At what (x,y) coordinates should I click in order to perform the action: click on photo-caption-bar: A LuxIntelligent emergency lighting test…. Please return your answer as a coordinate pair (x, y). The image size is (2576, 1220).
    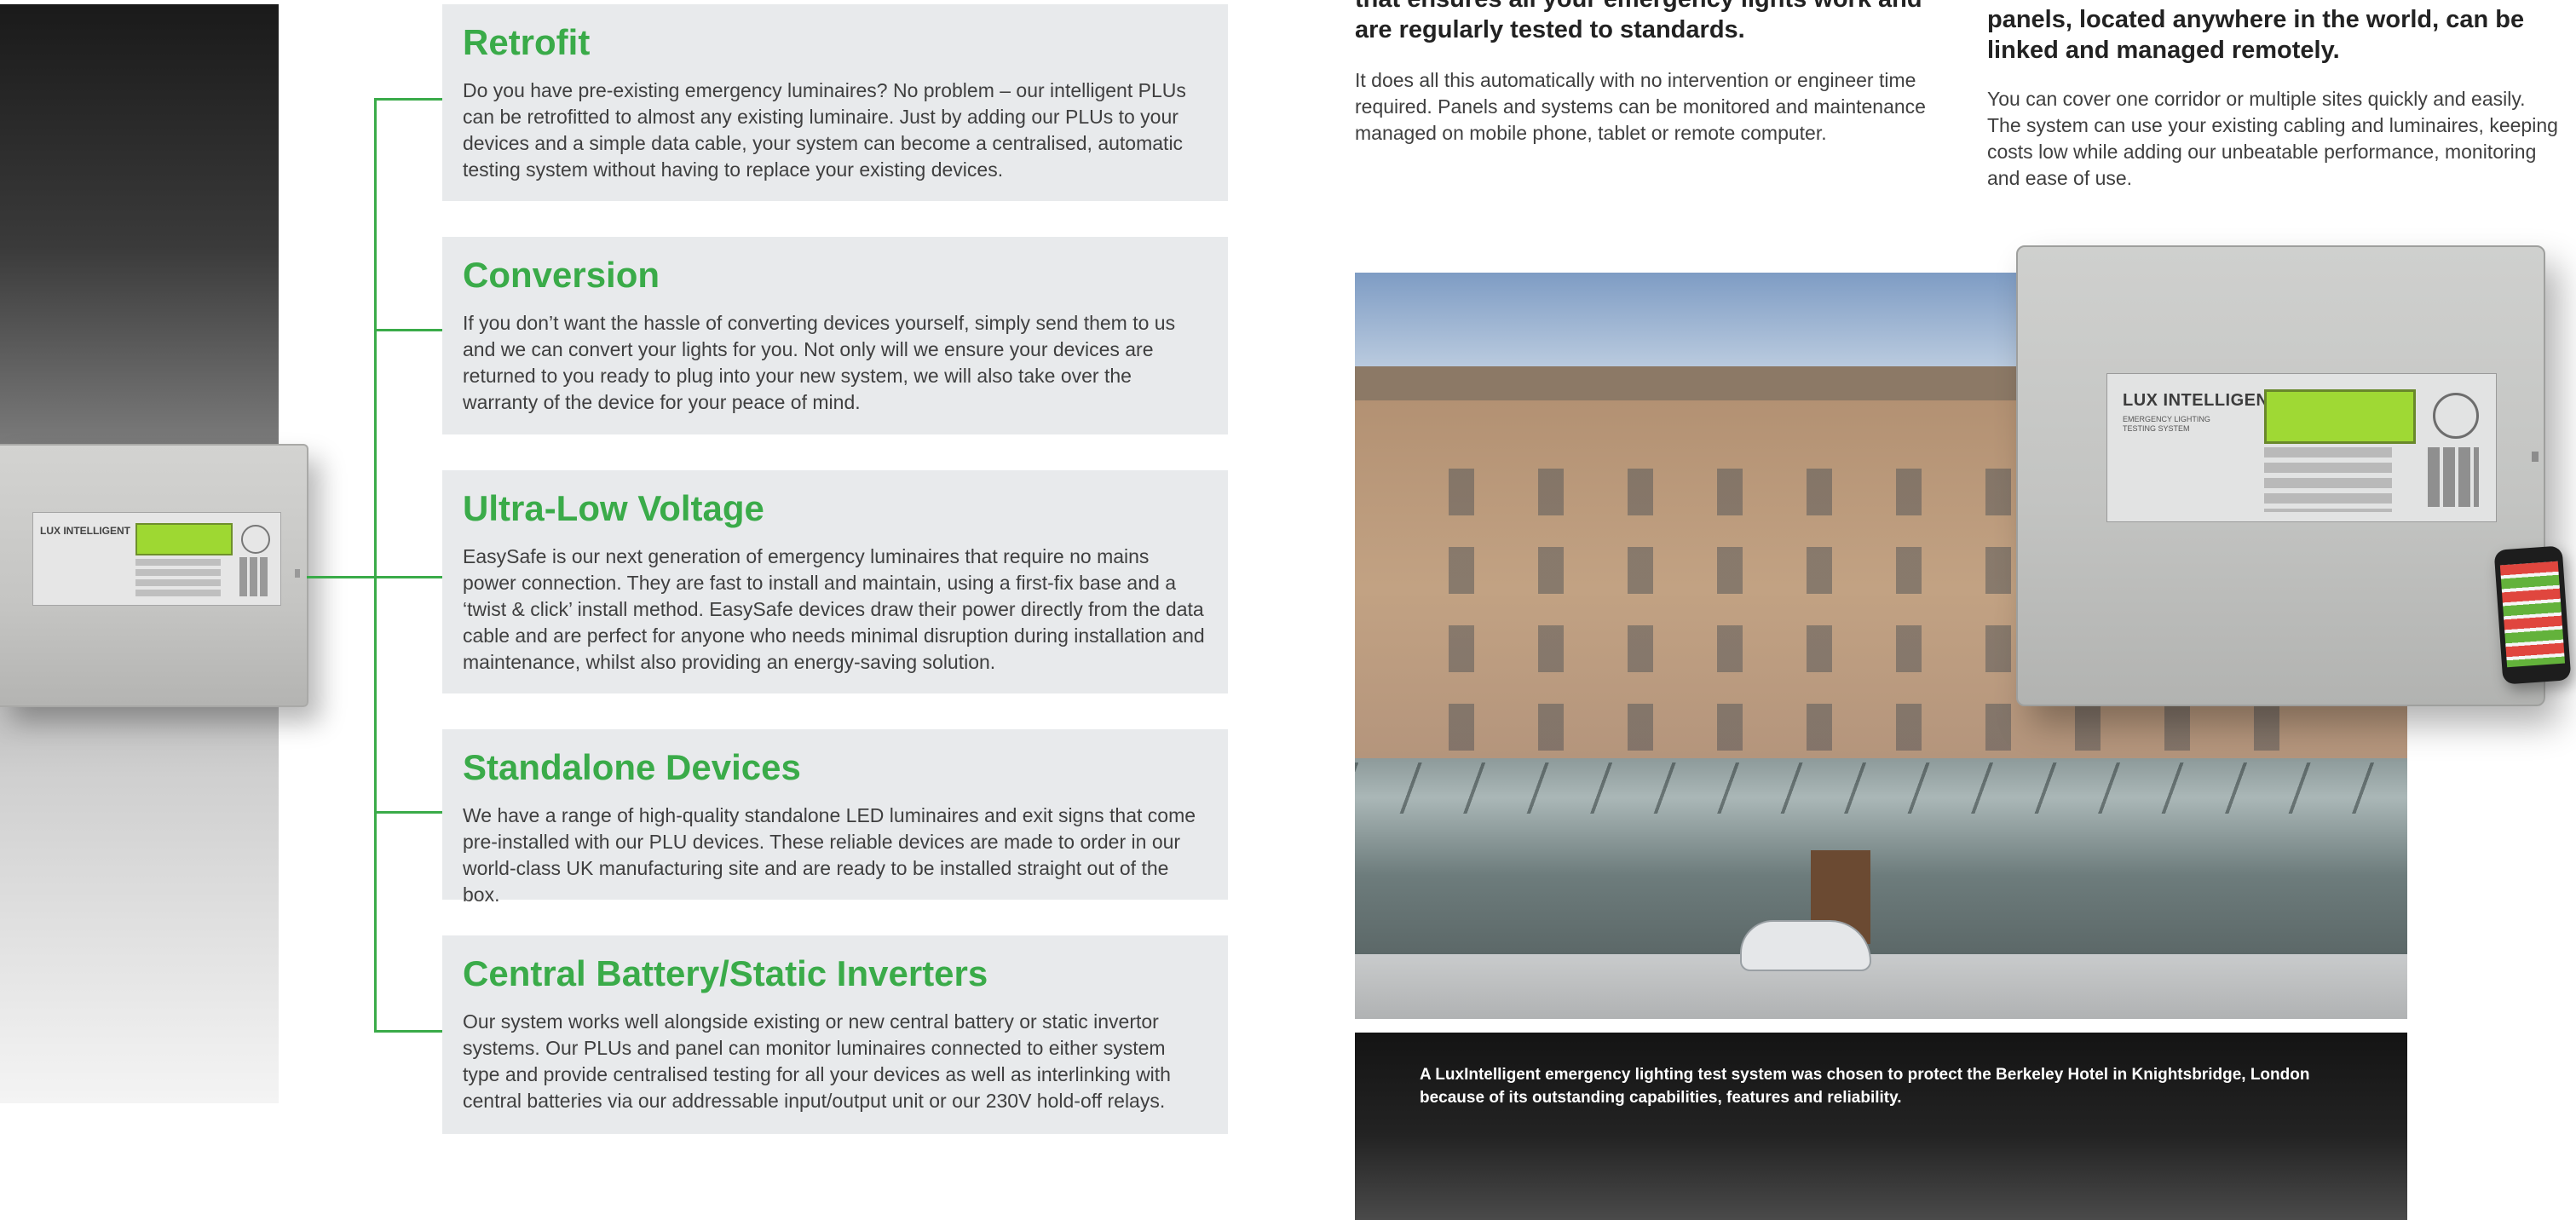
    Looking at the image, I should click on (1881, 1126).